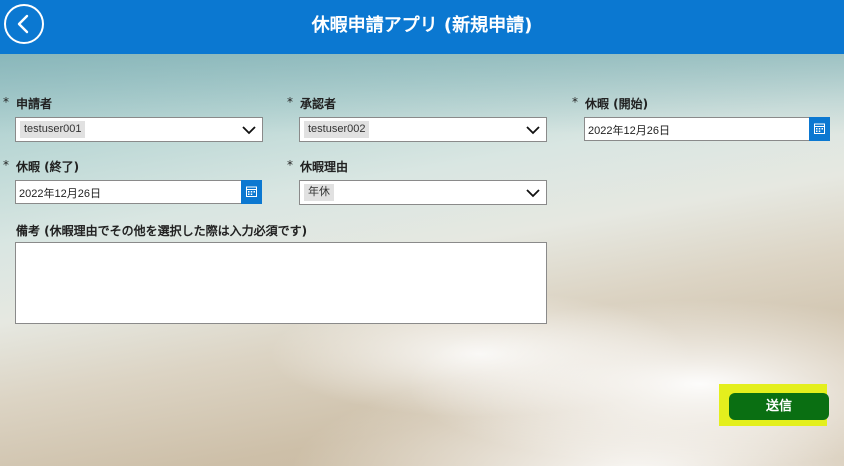 The height and width of the screenshot is (466, 844). I want to click on leave-start-date-field: 2022年12月26日, so click(707, 129).